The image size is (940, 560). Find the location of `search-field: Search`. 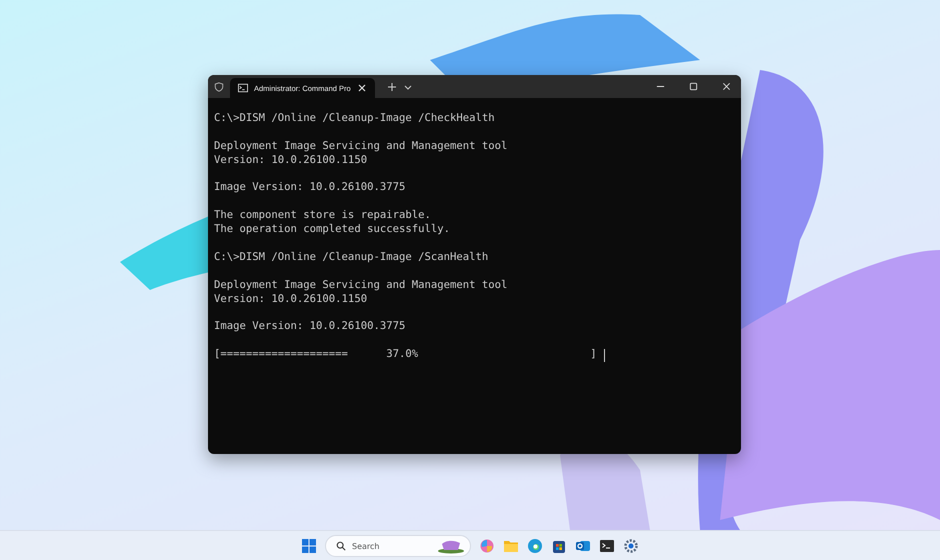

search-field: Search is located at coordinates (398, 546).